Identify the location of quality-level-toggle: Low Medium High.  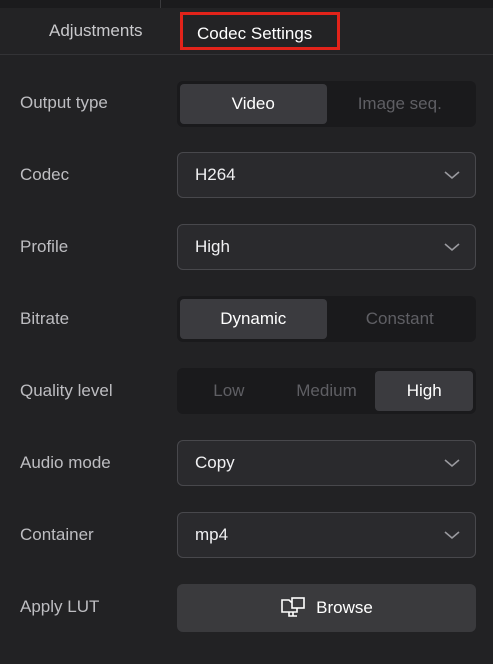
(326, 391).